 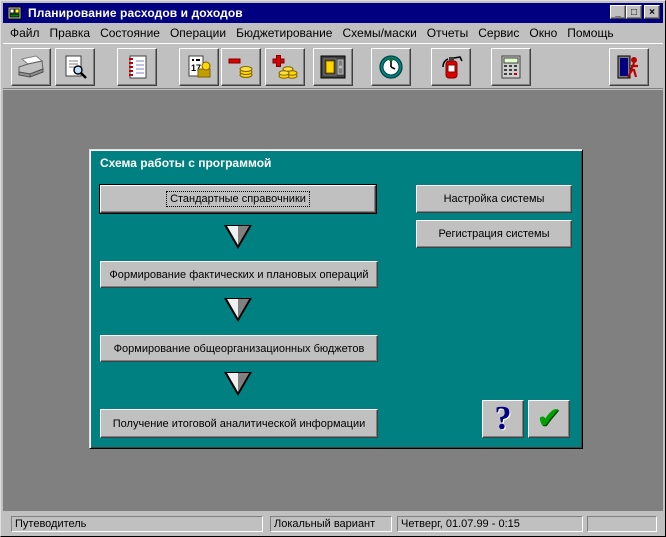 I want to click on income-button, so click(x=285, y=67).